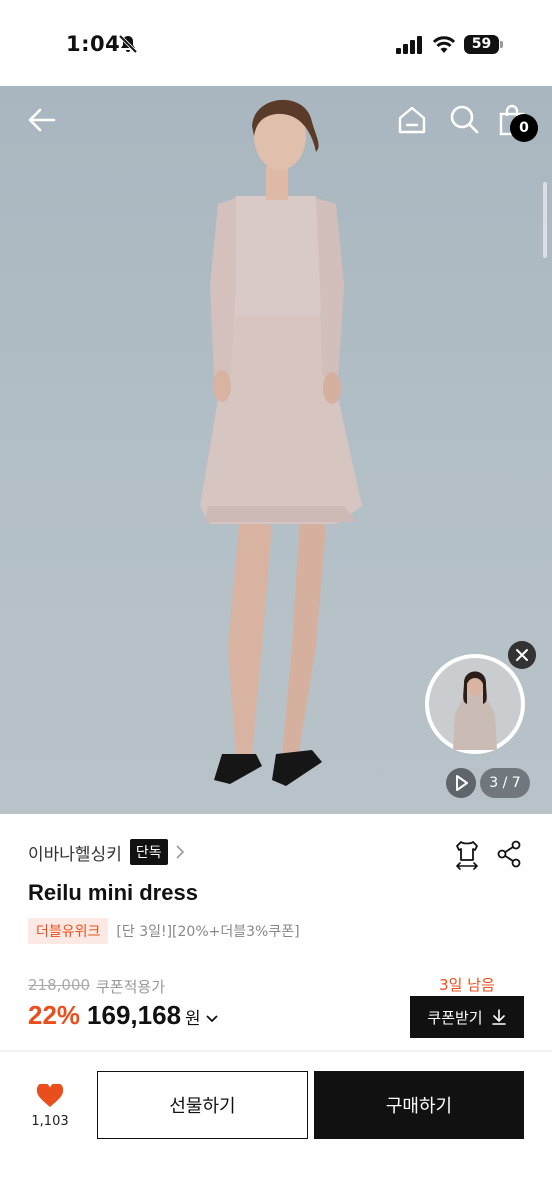 Image resolution: width=552 pixels, height=1200 pixels. I want to click on brand-link: 이바나헬싱키 단독, so click(107, 852).